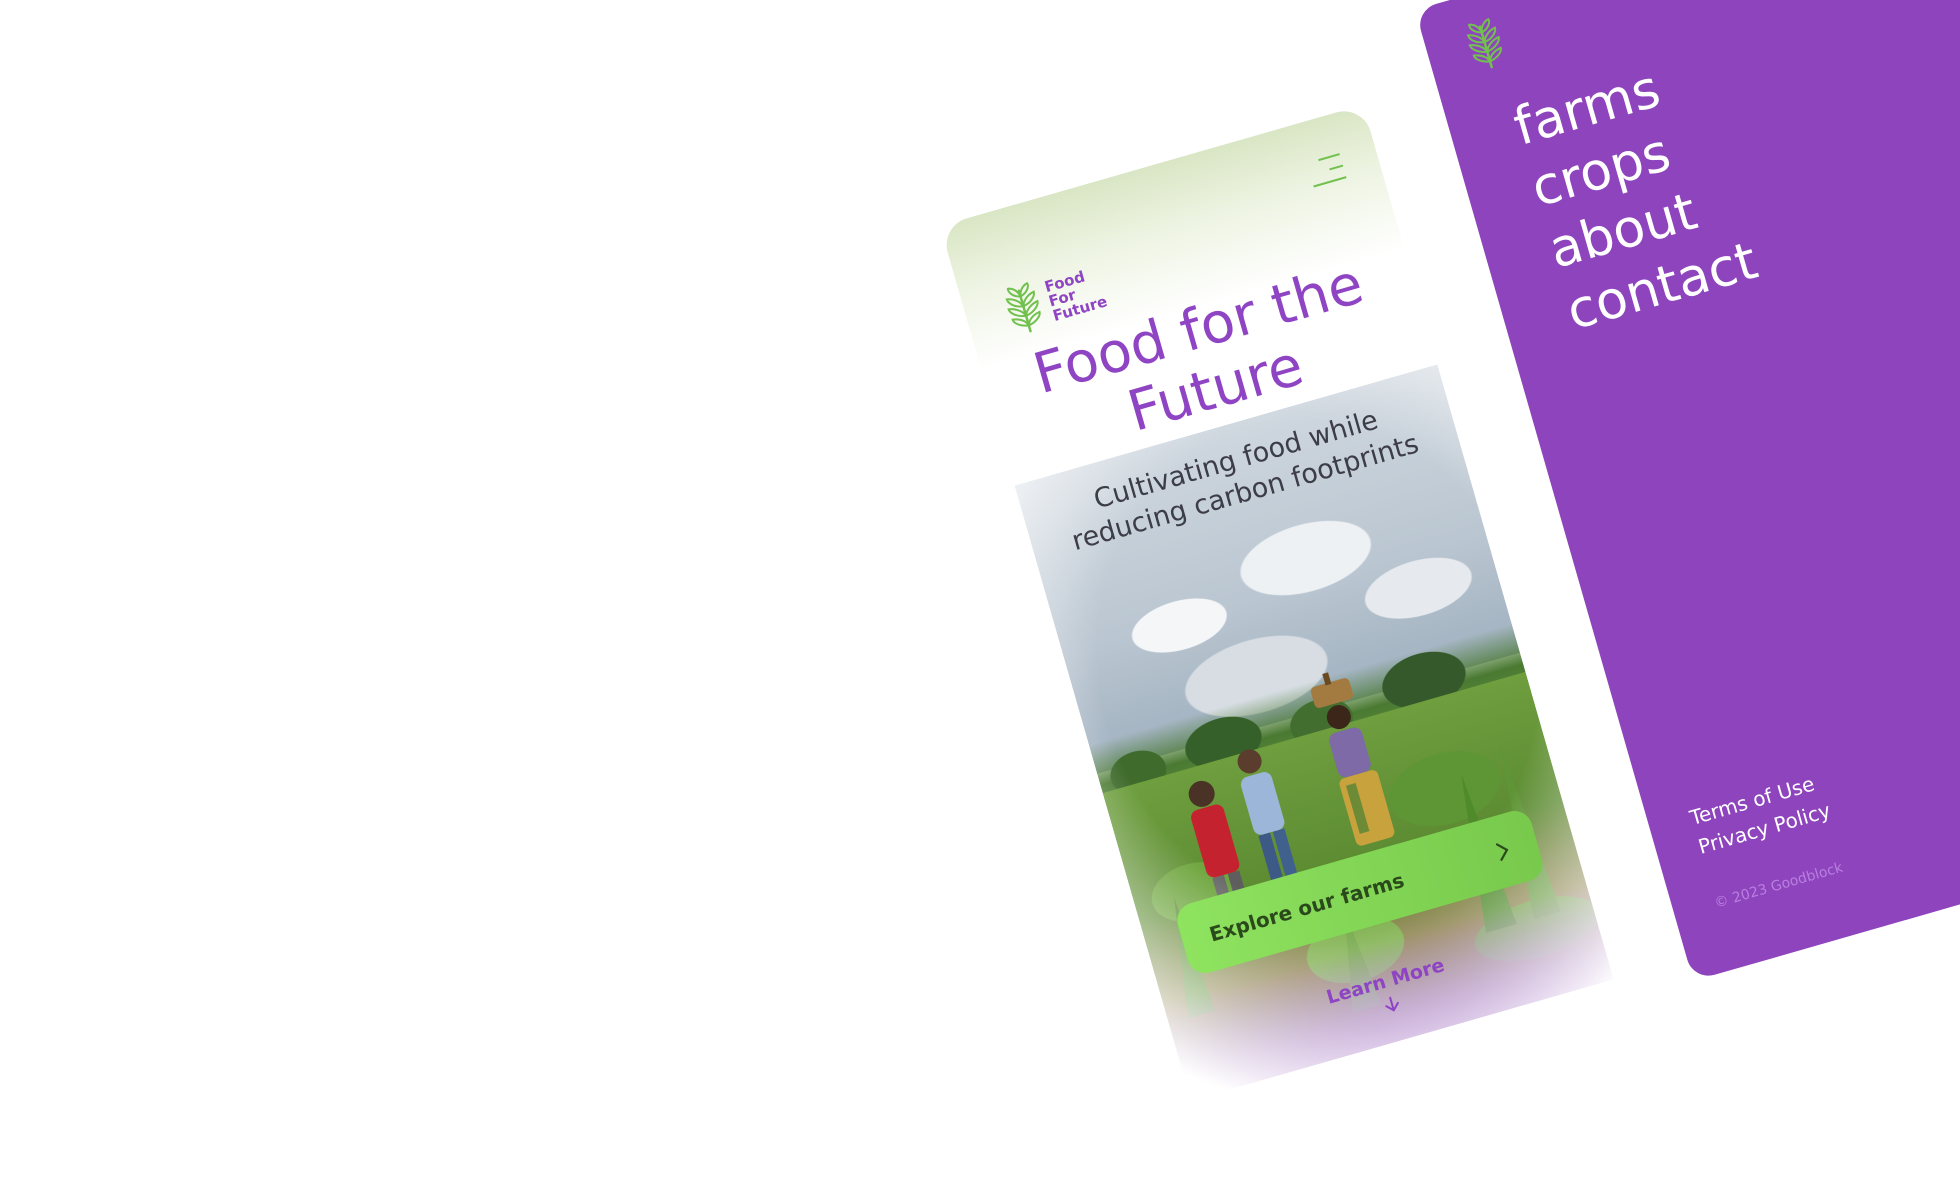 This screenshot has width=1960, height=1200. Describe the element at coordinates (1326, 170) in the screenshot. I see `hamburger-menu-icon` at that location.